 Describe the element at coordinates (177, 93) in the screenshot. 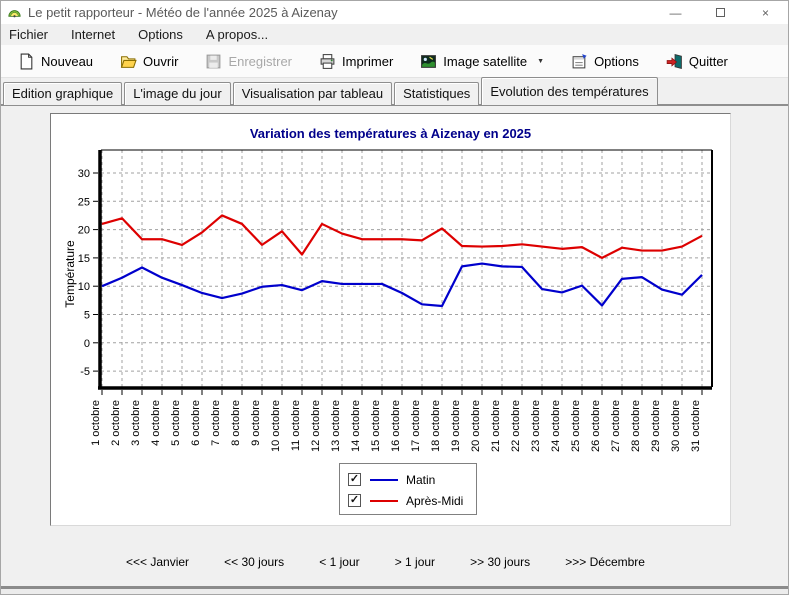

I see `tab-image-du-jour: L'image du jour` at that location.